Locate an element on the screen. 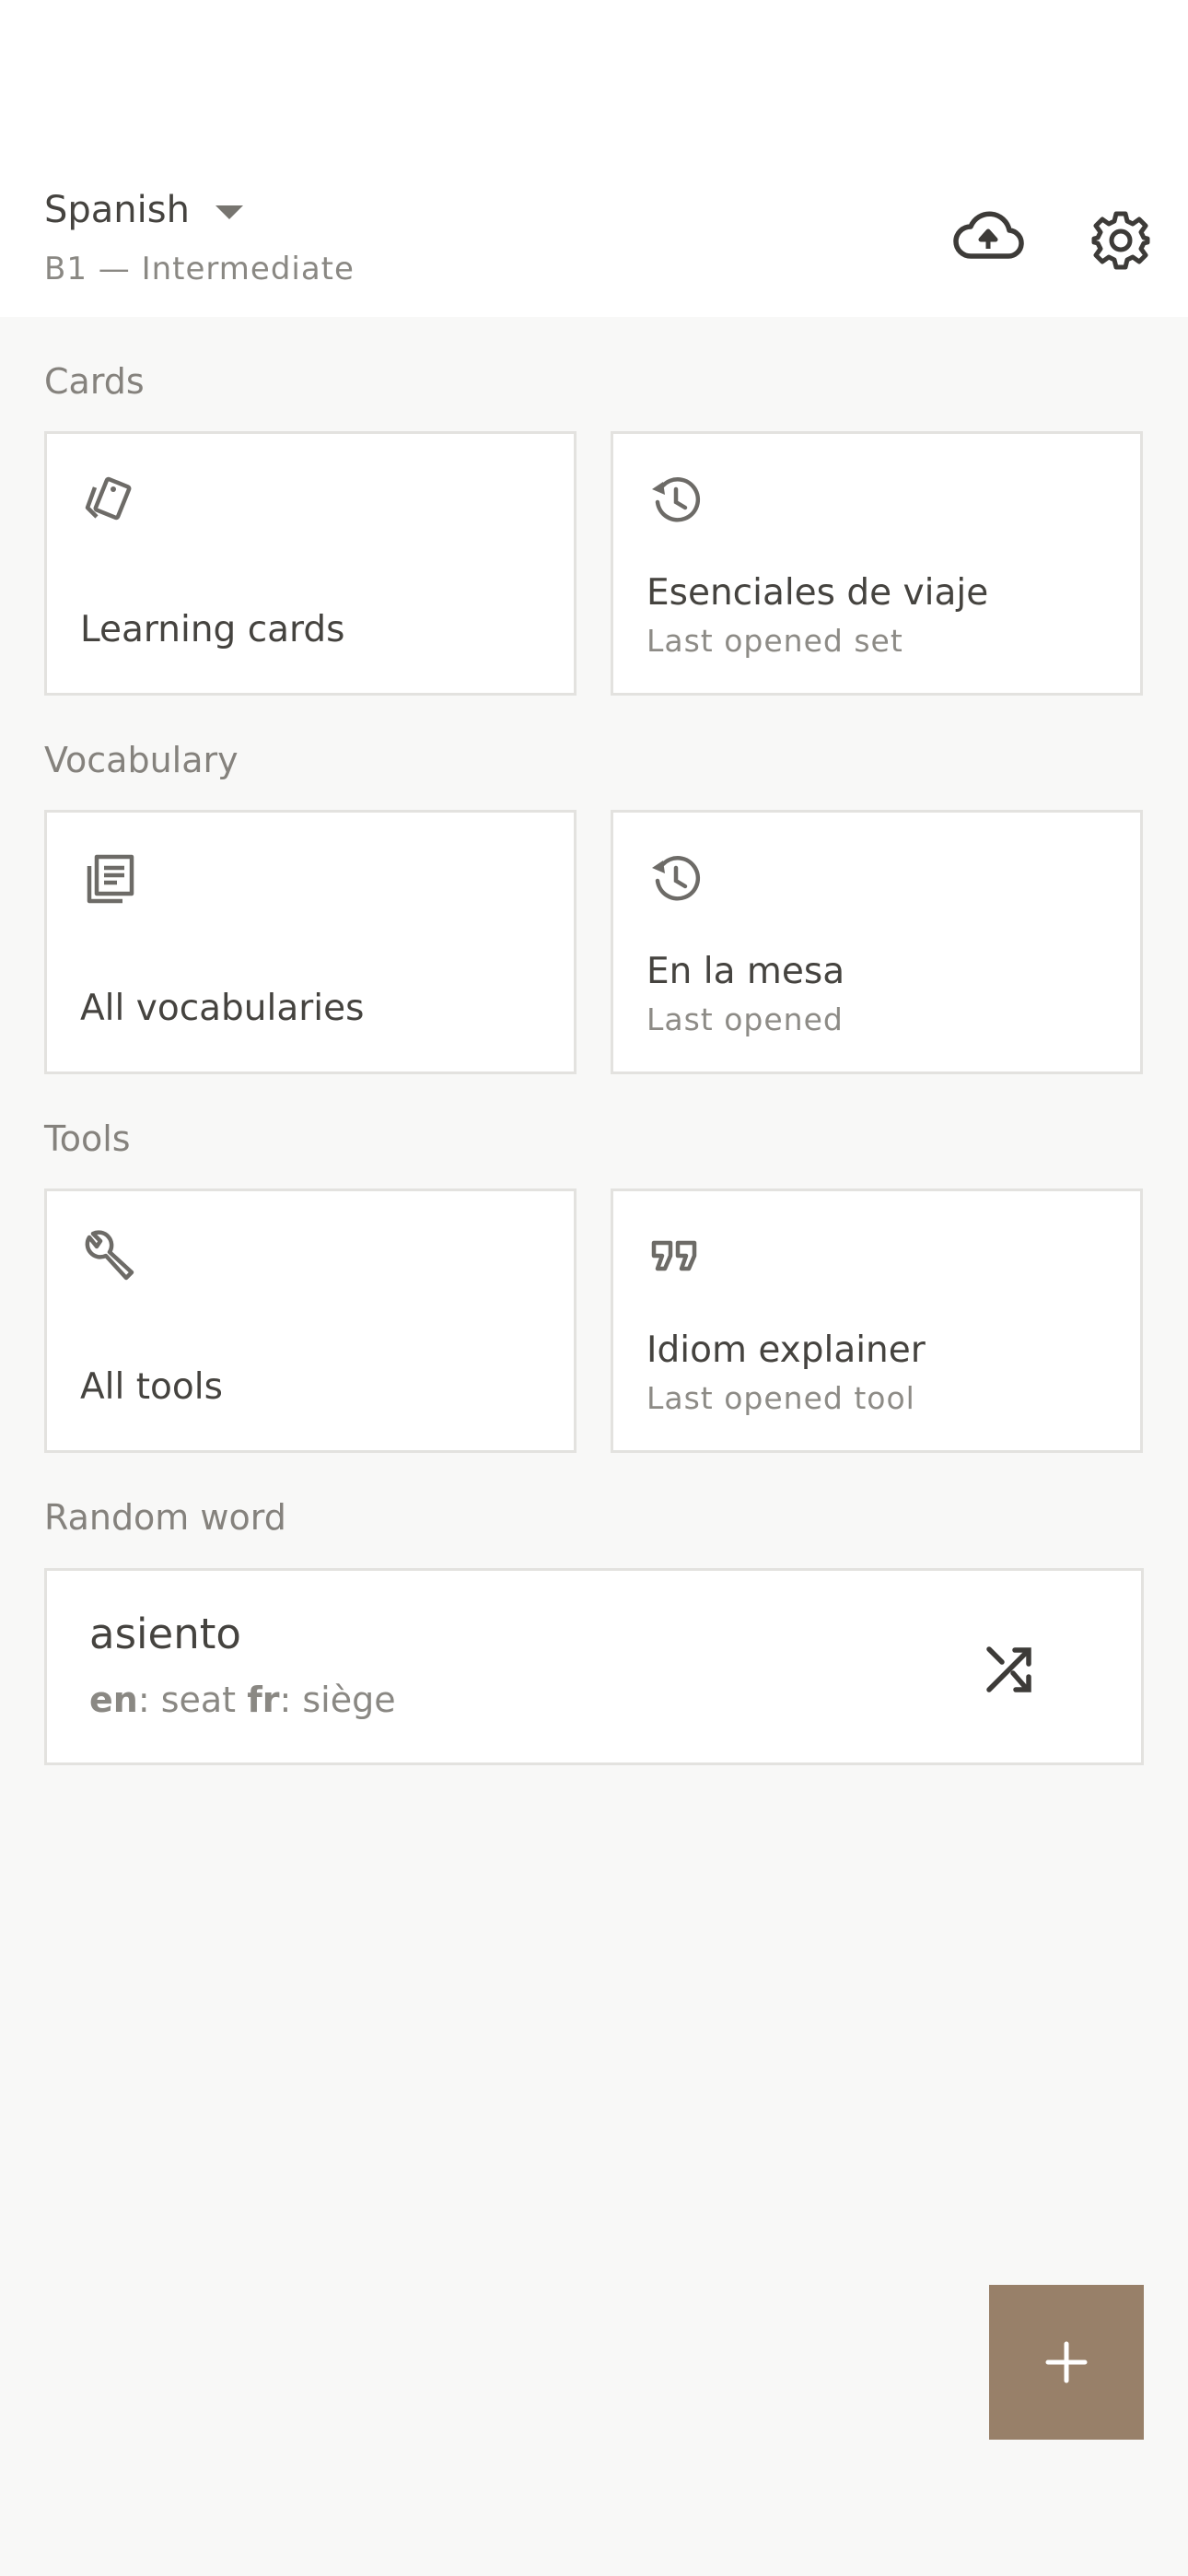 The image size is (1188, 2576). random-word-card: asiento en: seat fr: siège is located at coordinates (594, 1666).